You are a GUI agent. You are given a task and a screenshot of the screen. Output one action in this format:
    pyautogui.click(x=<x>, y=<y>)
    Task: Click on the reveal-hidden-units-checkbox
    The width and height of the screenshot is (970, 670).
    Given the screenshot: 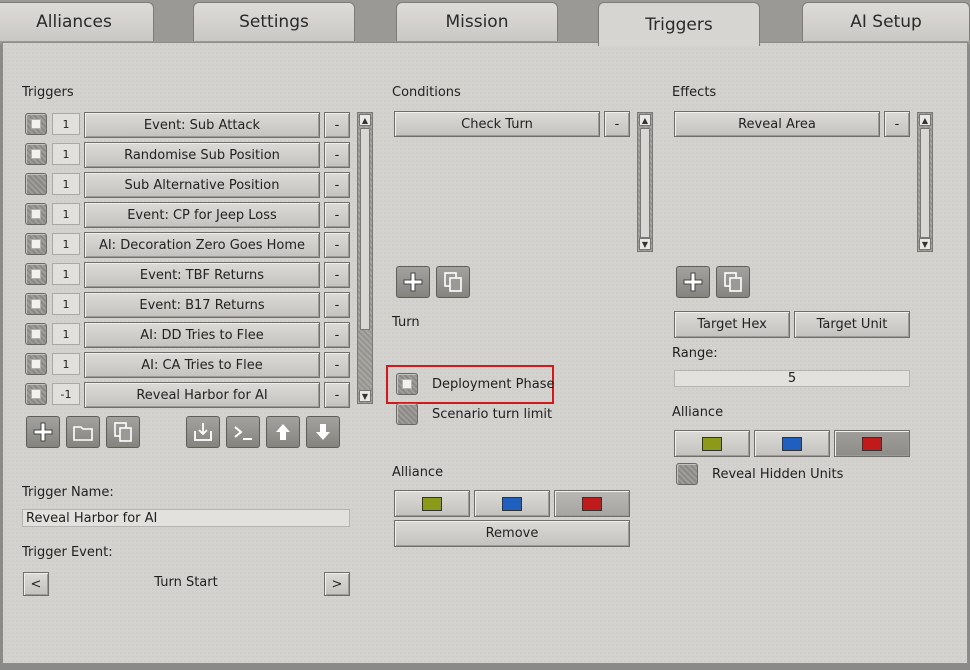 What is the action you would take?
    pyautogui.click(x=687, y=474)
    